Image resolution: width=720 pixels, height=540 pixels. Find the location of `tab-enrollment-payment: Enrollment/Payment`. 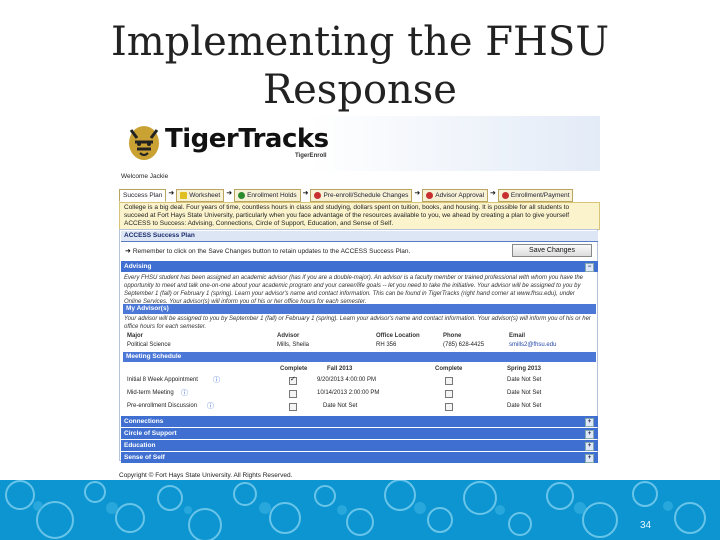

tab-enrollment-payment: Enrollment/Payment is located at coordinates (535, 195).